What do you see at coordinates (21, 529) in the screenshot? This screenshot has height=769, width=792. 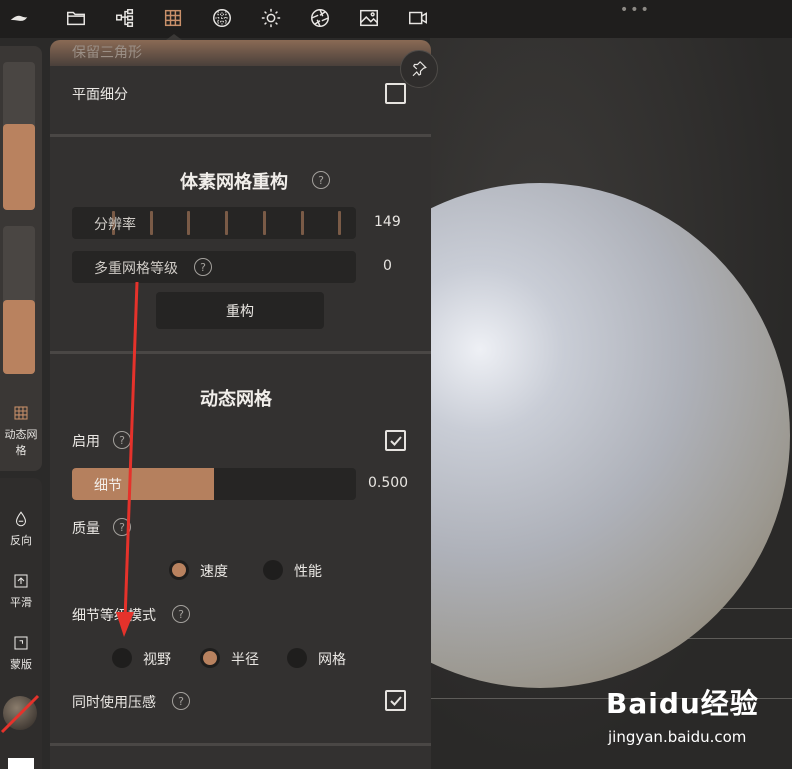 I see `reverse-tool: 反向` at bounding box center [21, 529].